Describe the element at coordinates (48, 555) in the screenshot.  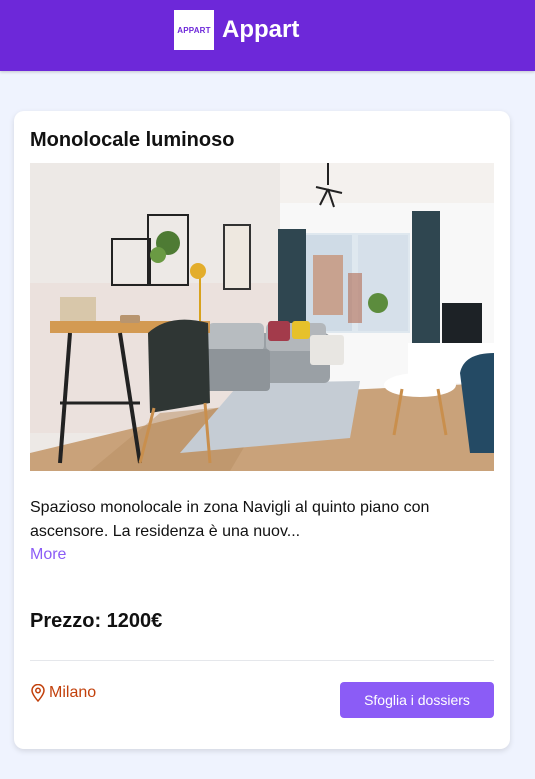
I see `more-link: More` at that location.